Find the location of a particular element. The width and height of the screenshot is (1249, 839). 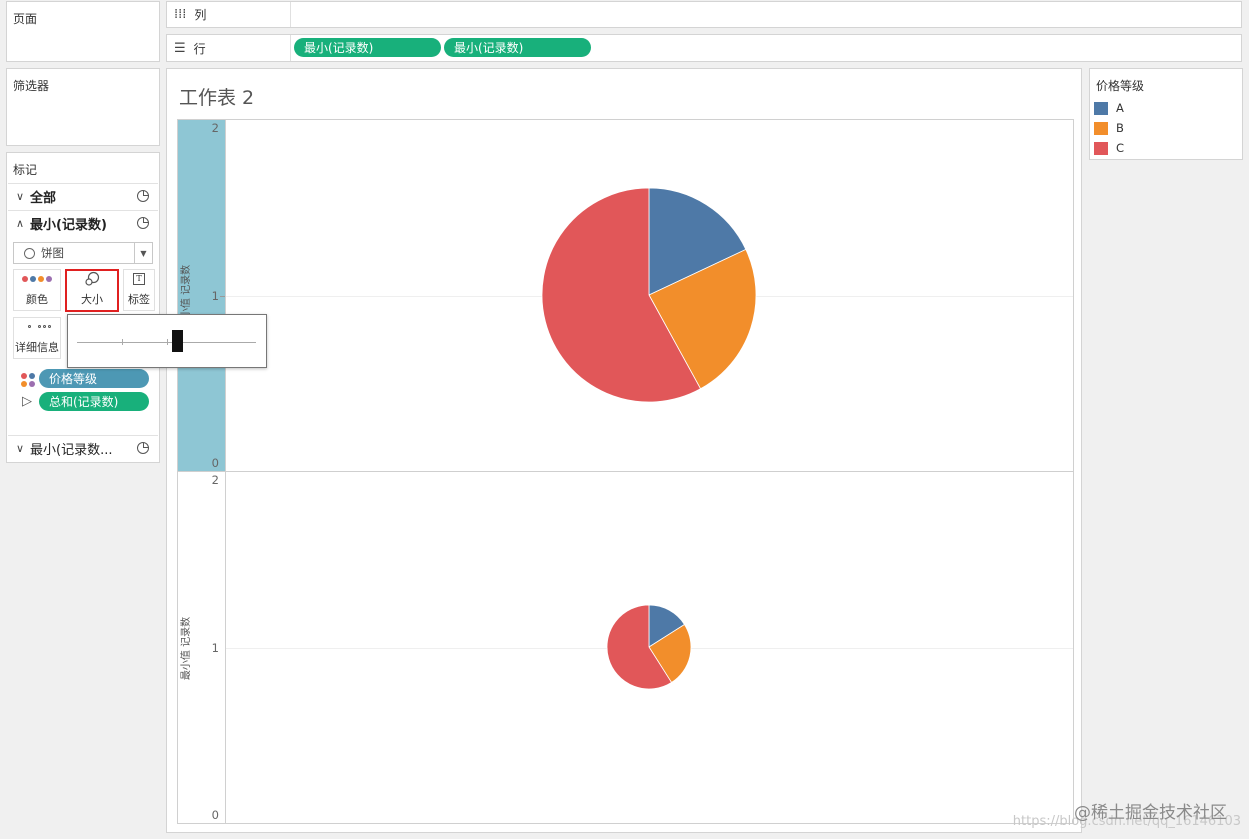

pages-title: 页面 is located at coordinates (25, 19).